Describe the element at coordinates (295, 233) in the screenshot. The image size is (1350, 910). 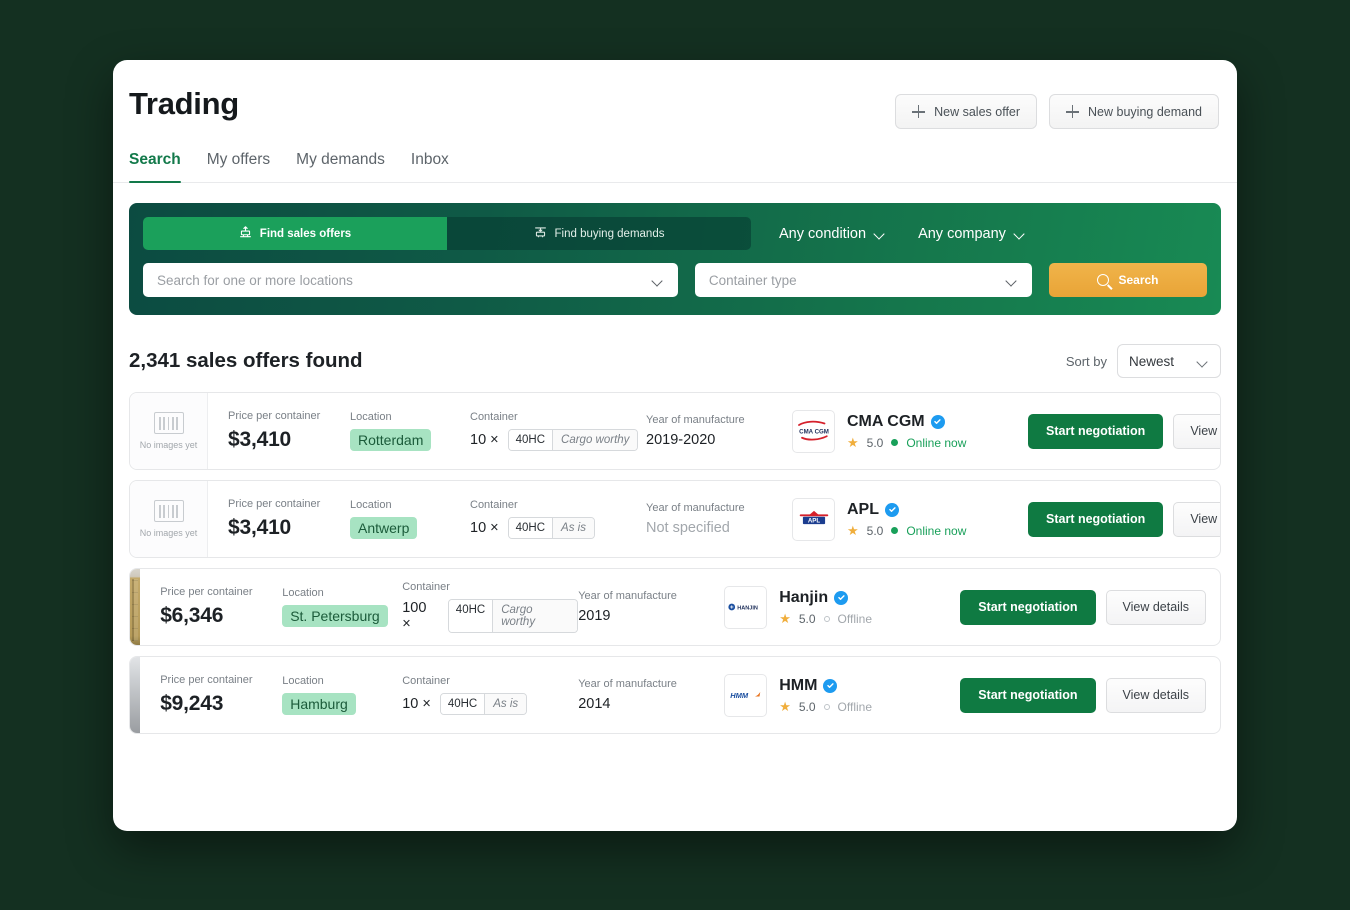
I see `segment-find-sales-offers: Find sales offers` at that location.